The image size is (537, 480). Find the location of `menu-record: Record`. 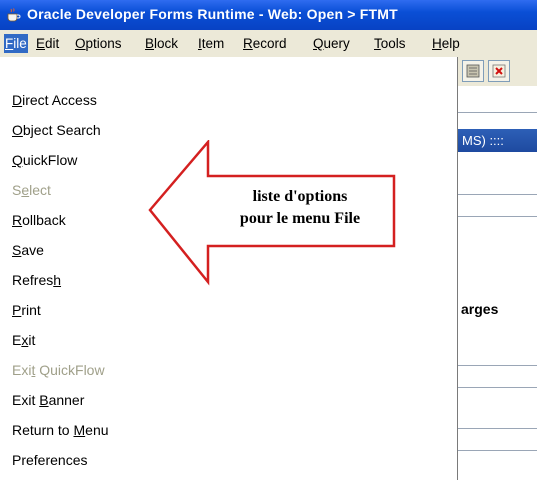

menu-record: Record is located at coordinates (265, 43).